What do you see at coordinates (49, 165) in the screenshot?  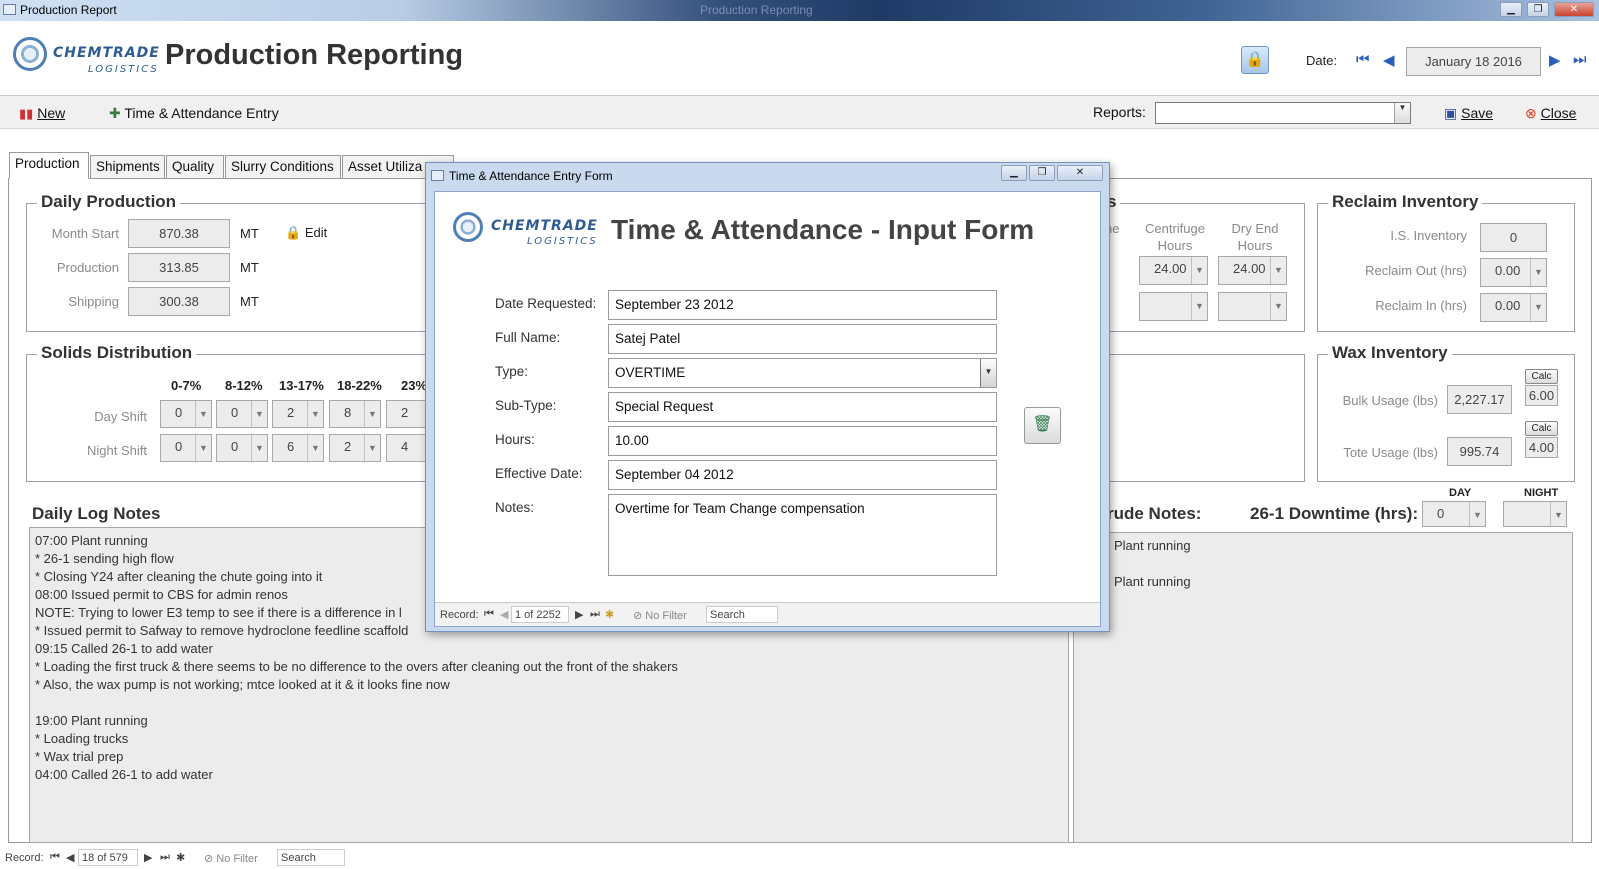 I see `tab-production: Production` at bounding box center [49, 165].